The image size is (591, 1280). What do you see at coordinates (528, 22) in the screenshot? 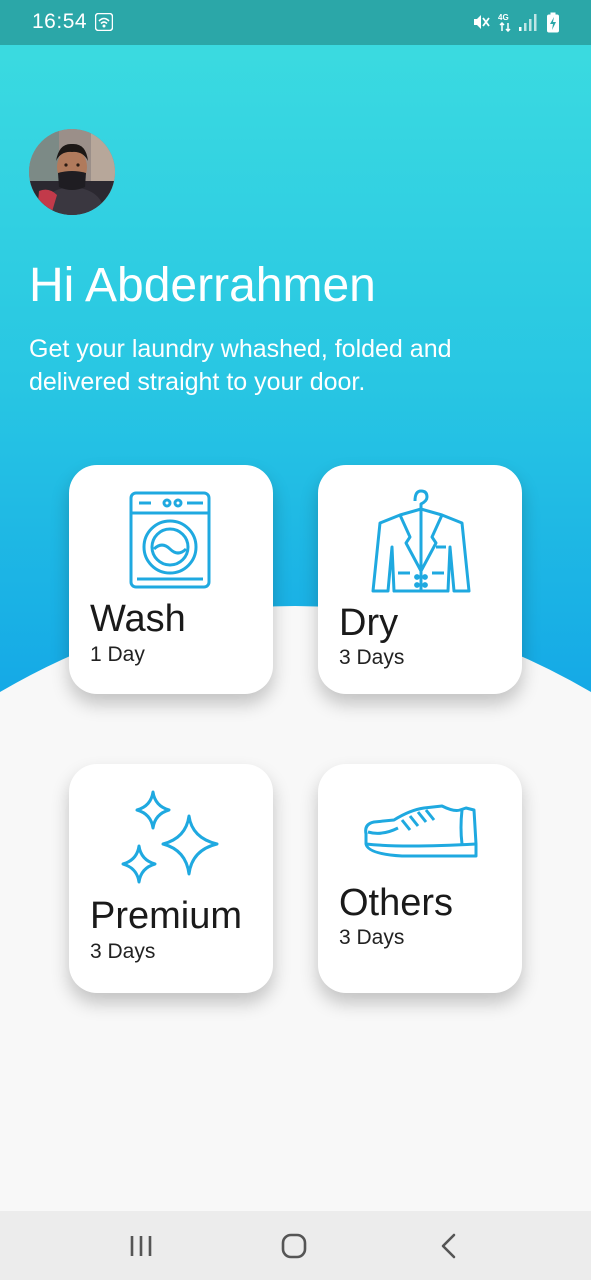
I see `signal-bars-icon` at bounding box center [528, 22].